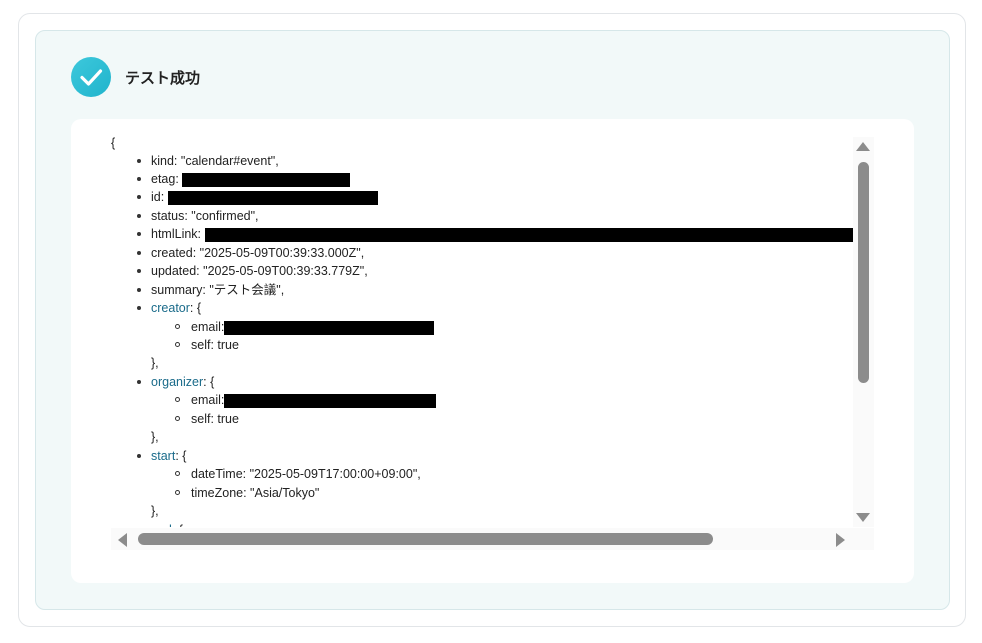 The height and width of the screenshot is (643, 982). Describe the element at coordinates (205, 216) in the screenshot. I see `json-status: status: "confirmed",` at that location.